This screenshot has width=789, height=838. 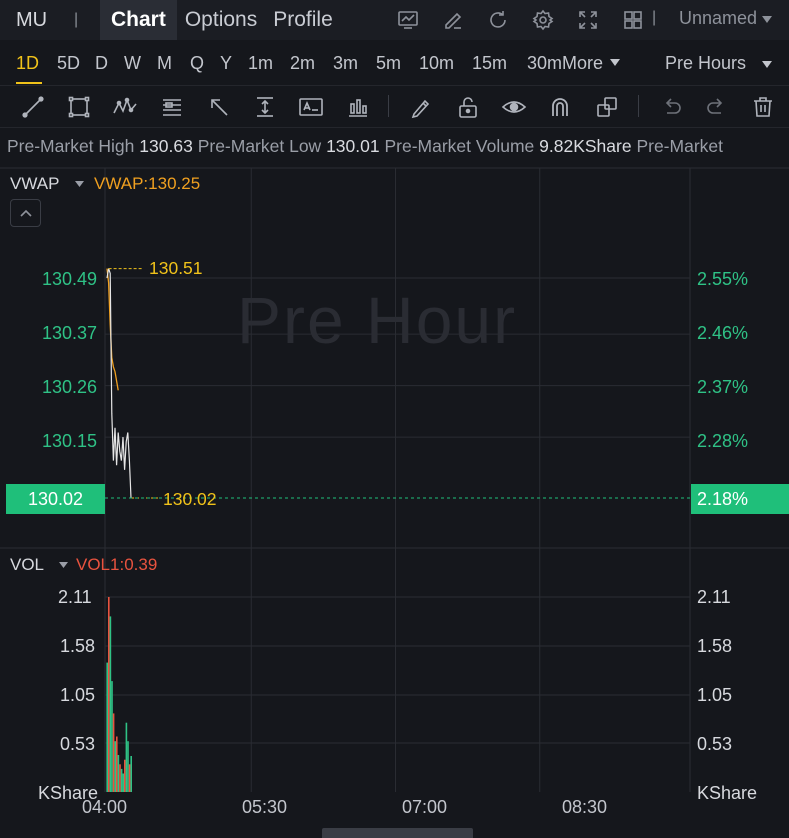 I want to click on chevron-up-icon, so click(x=25, y=213).